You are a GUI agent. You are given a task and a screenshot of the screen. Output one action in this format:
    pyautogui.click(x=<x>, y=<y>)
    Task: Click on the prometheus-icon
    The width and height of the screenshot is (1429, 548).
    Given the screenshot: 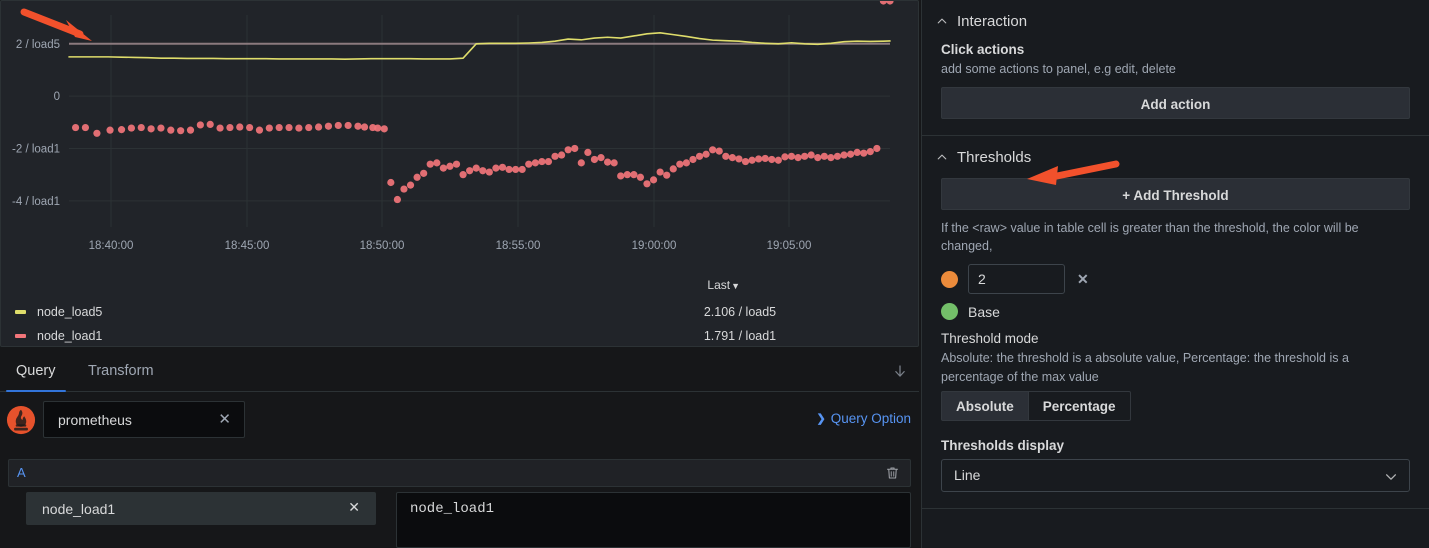 What is the action you would take?
    pyautogui.click(x=21, y=420)
    